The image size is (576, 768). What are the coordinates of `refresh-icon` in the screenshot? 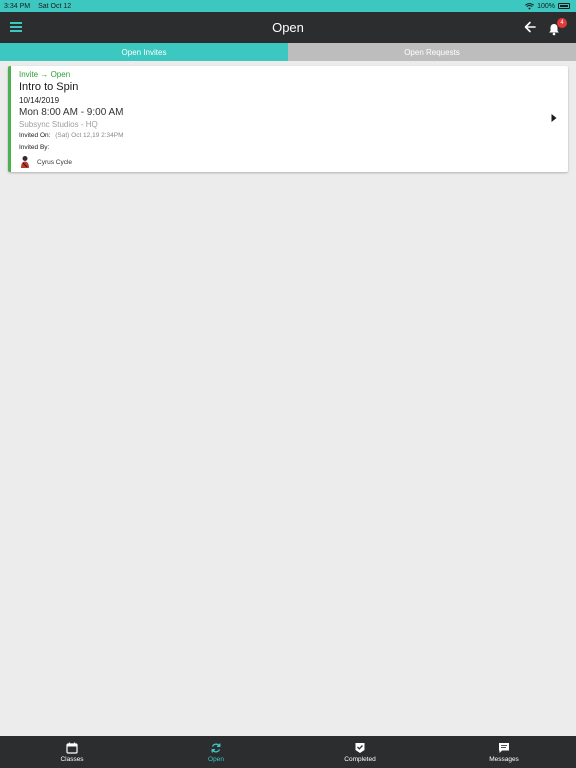 It's located at (216, 747).